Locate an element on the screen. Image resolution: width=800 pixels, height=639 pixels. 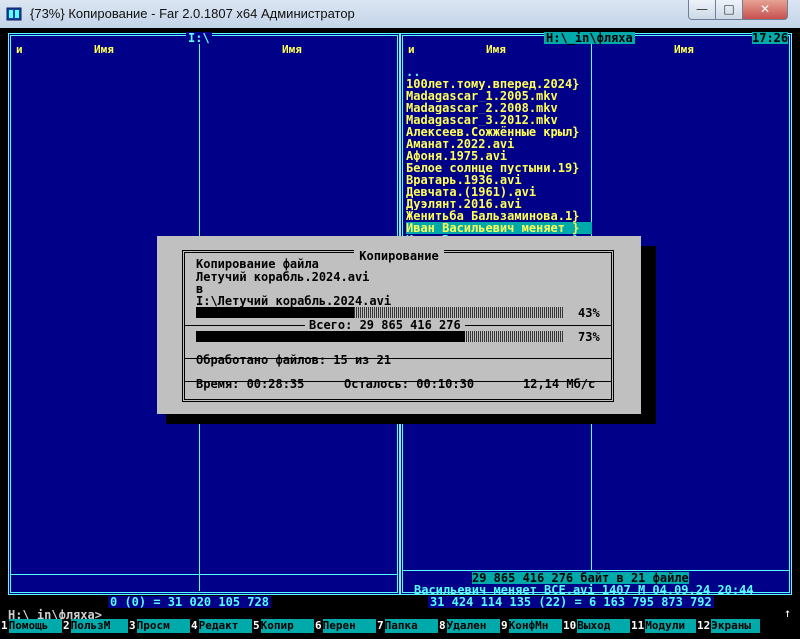
fkey-10: 10 Выход is located at coordinates (596, 626).